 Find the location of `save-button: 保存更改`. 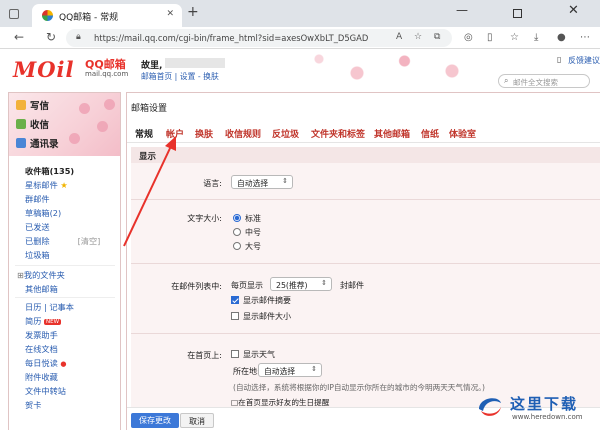

save-button: 保存更改 is located at coordinates (155, 420).